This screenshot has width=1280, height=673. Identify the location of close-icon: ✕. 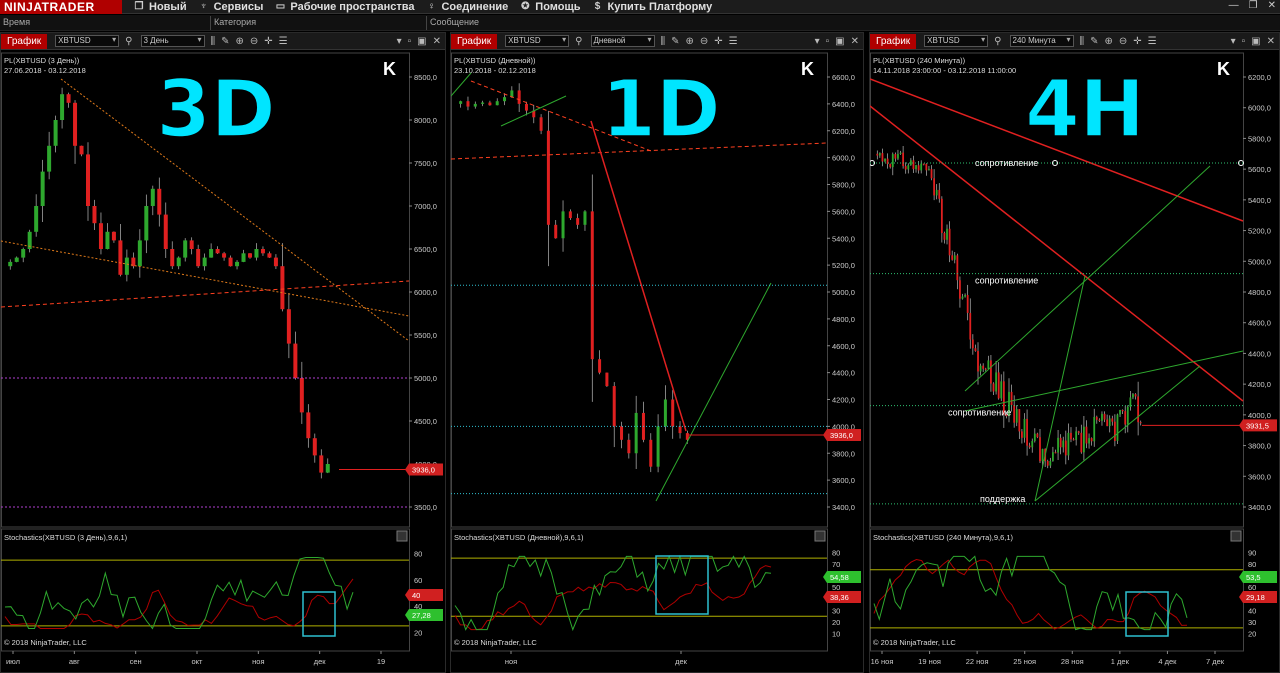
(1272, 5).